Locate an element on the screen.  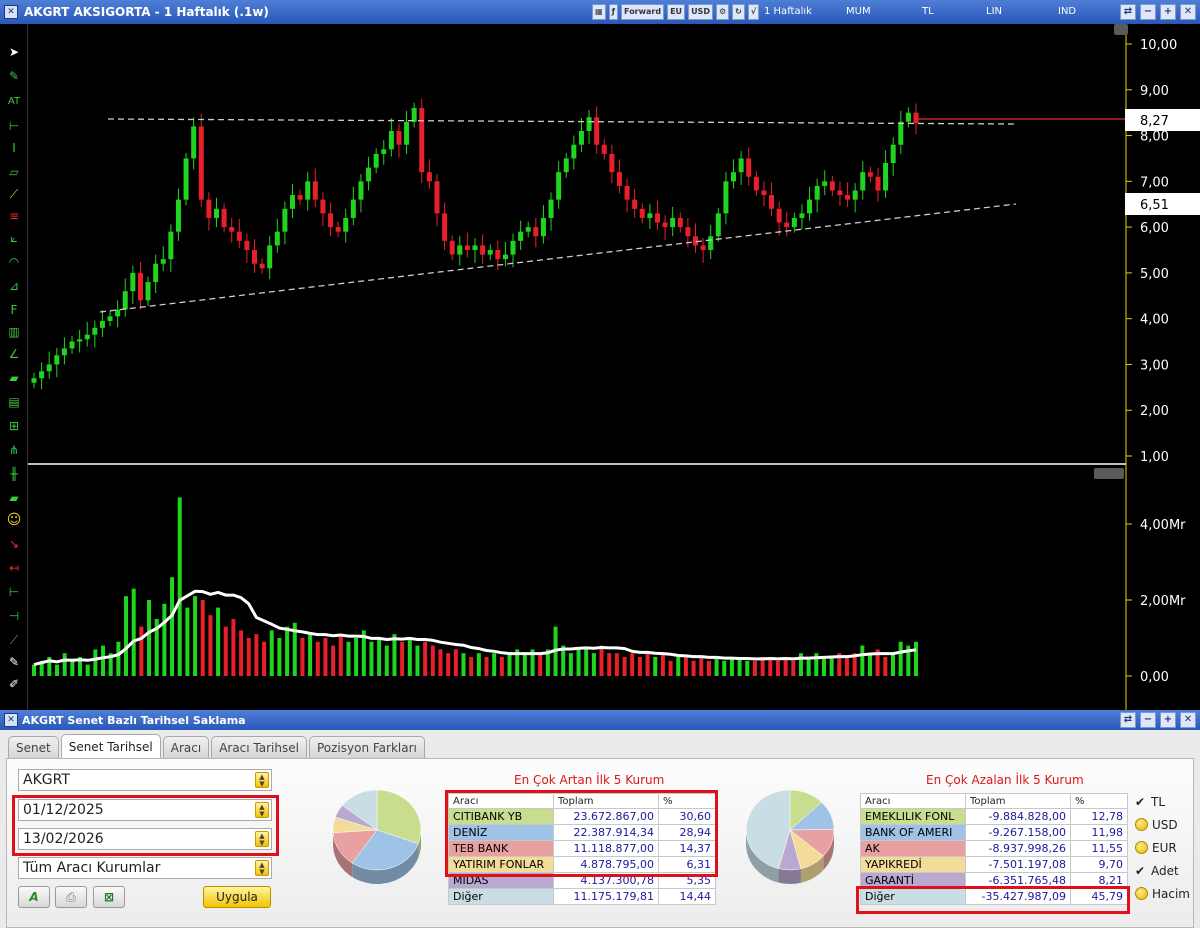
currency-selector: TL is located at coordinates (928, 11).